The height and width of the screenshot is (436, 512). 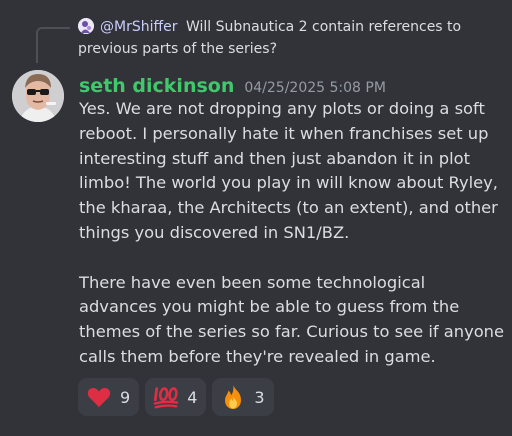 I want to click on reaction-fire: 3, so click(x=243, y=397).